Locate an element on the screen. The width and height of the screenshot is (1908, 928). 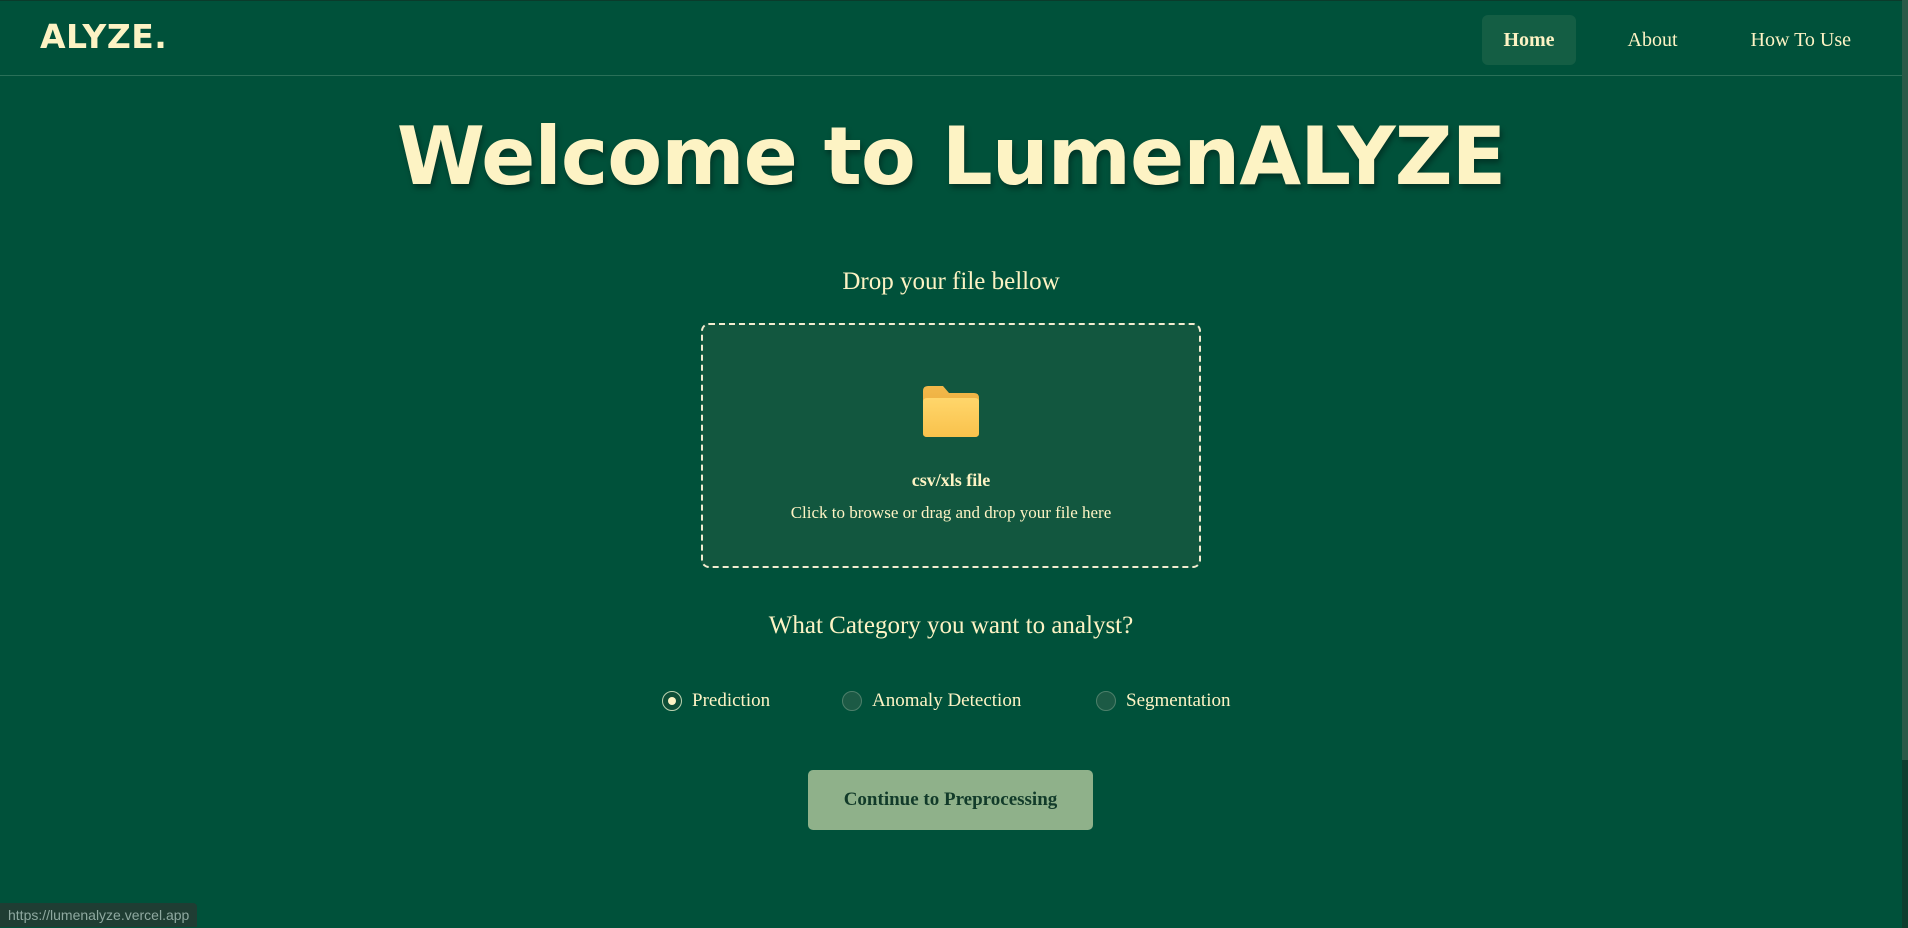
radio-option-segmentation: Segmentation is located at coordinates (1163, 701).